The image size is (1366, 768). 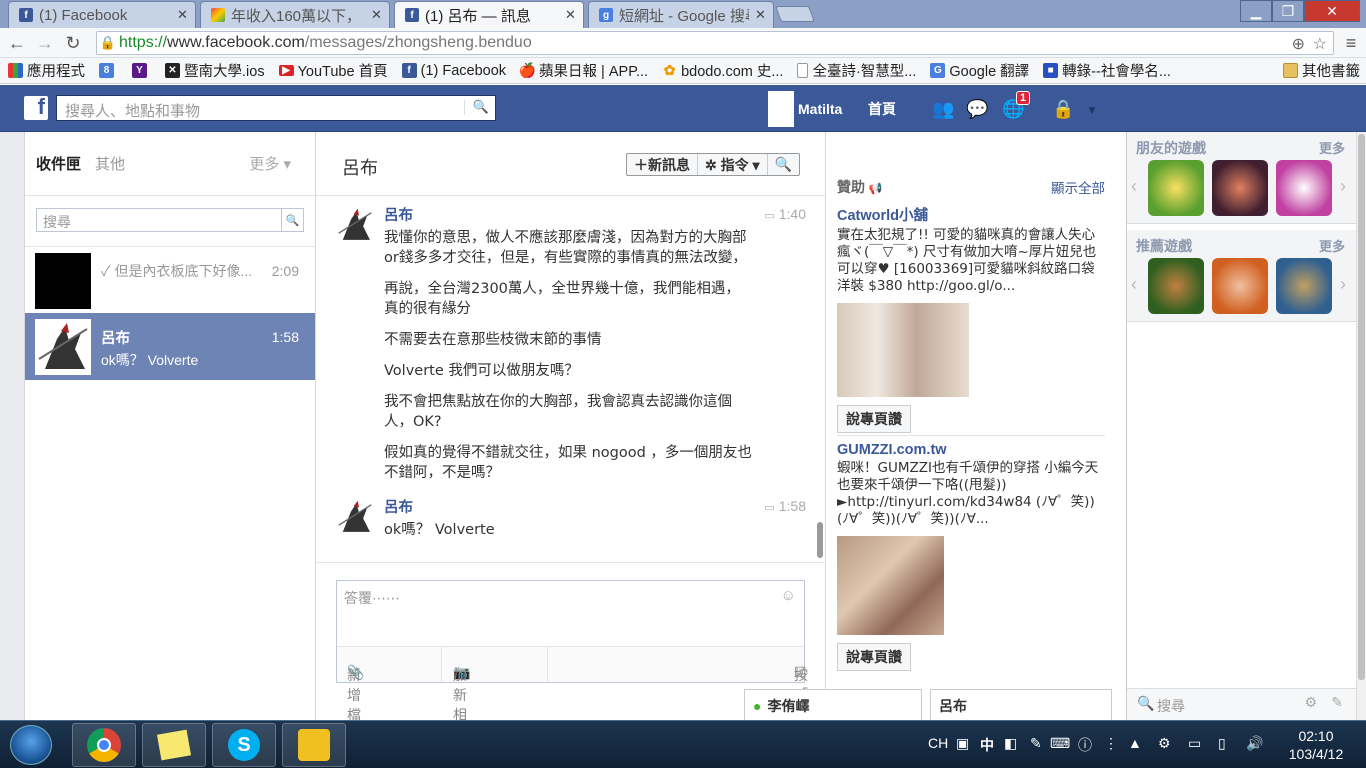 I want to click on star-icon: ☆, so click(x=1320, y=44).